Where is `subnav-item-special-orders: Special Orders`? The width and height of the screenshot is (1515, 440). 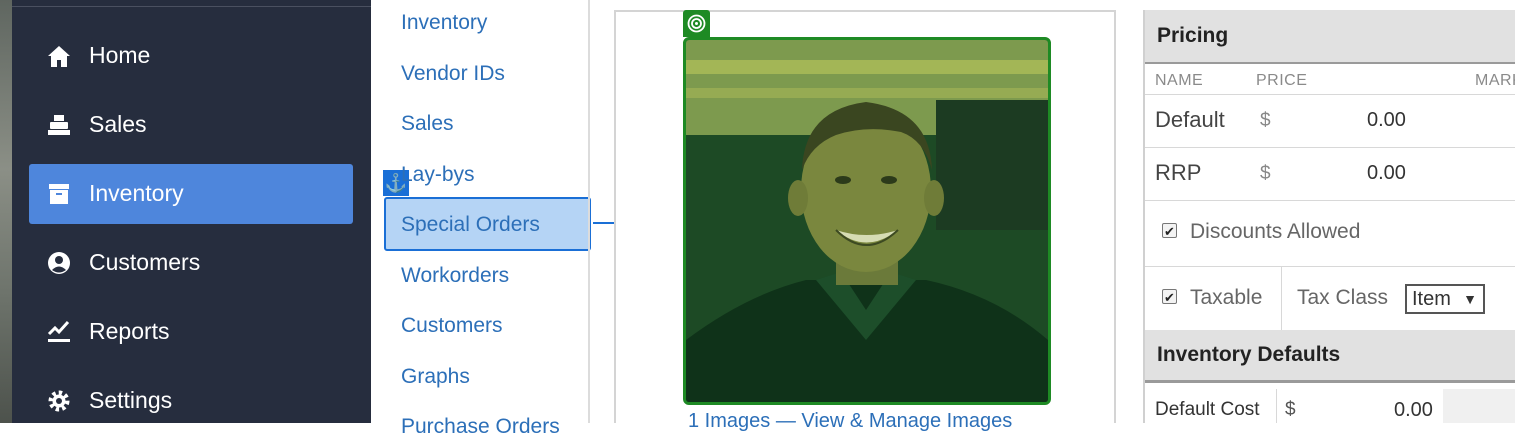
subnav-item-special-orders: Special Orders is located at coordinates (470, 225).